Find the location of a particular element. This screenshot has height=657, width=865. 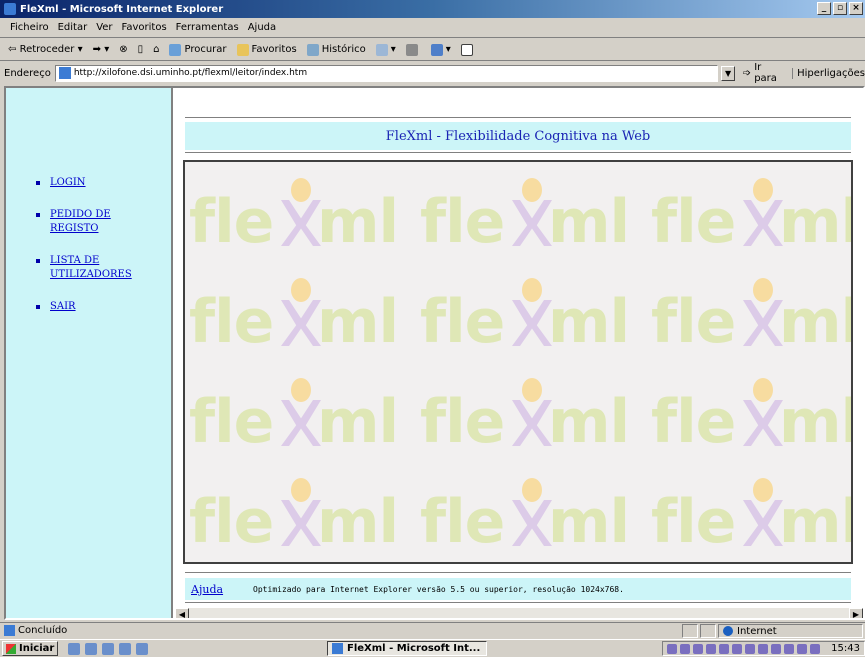

history-button: Histórico is located at coordinates (336, 49).